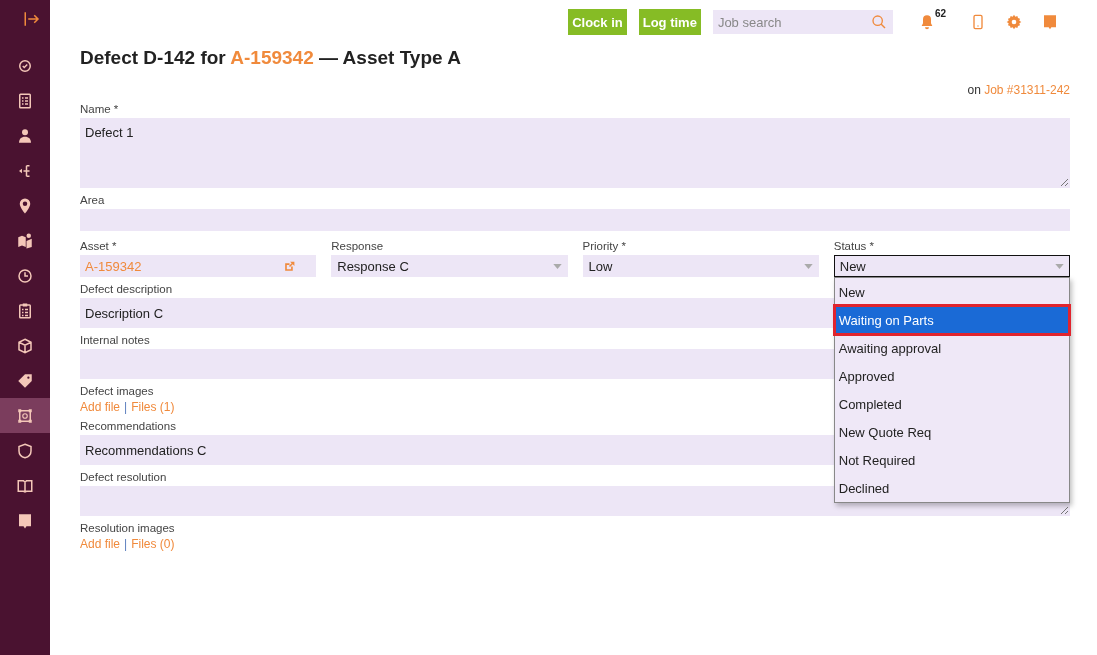 This screenshot has height=655, width=1097. I want to click on select-field: New, so click(951, 266).